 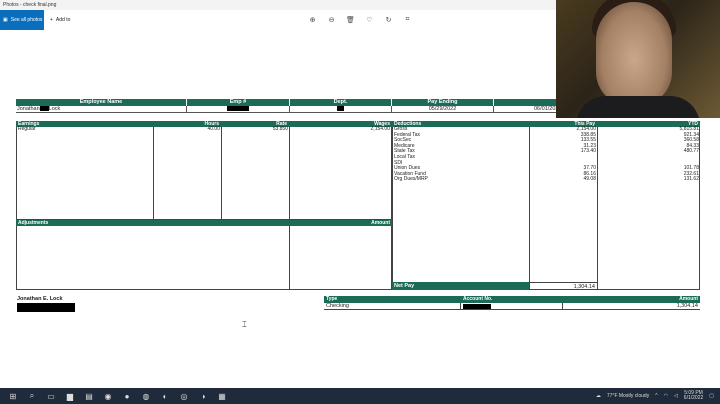 I want to click on volume-icon: ◁, so click(x=676, y=396).